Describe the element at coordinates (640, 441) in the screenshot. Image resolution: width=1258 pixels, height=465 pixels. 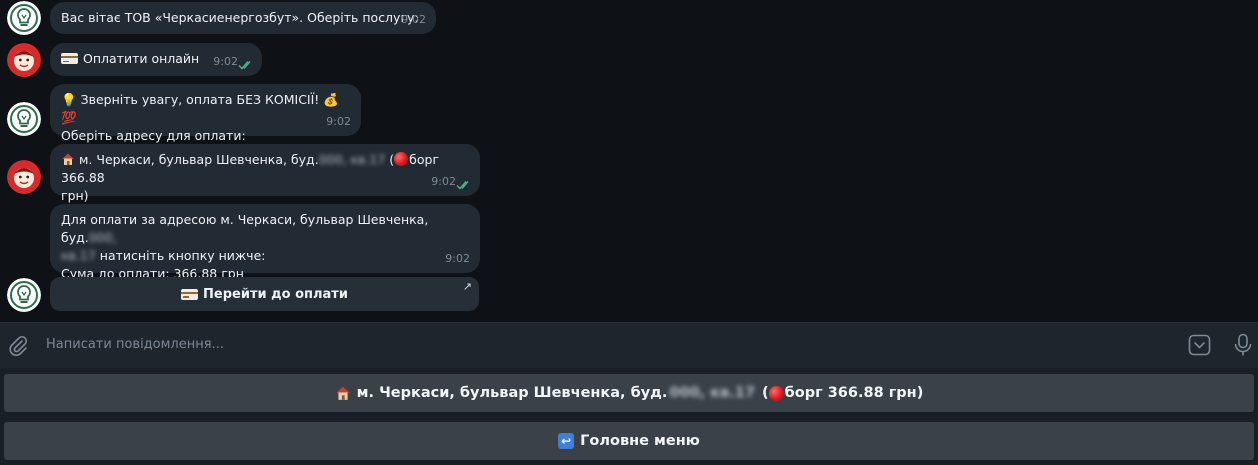
I see `button-label: Головне меню` at that location.